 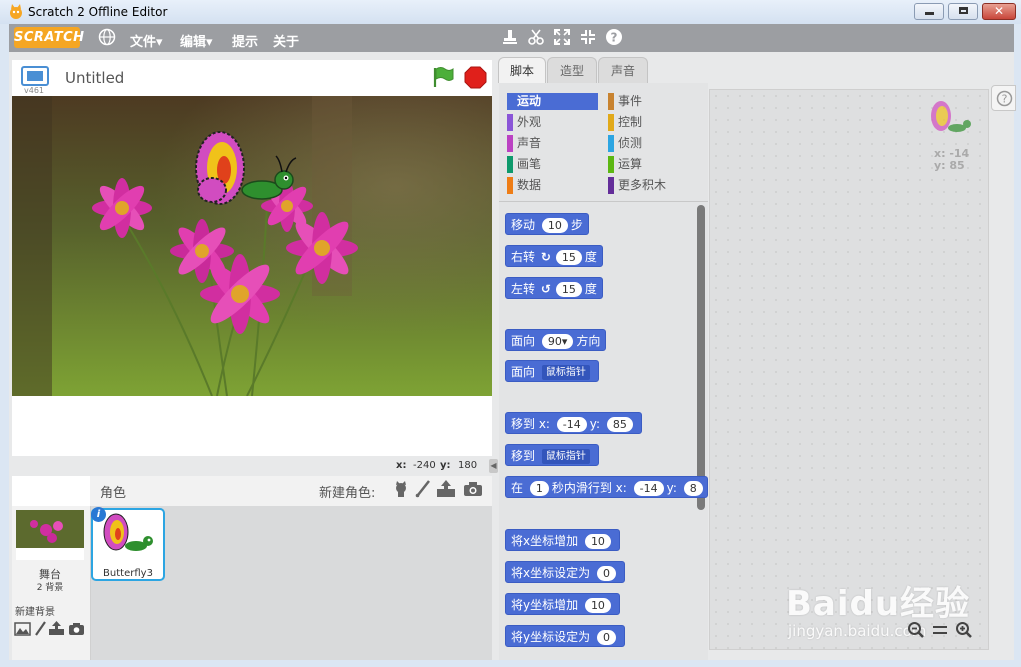 I want to click on block-help-button: ?, so click(x=1003, y=98).